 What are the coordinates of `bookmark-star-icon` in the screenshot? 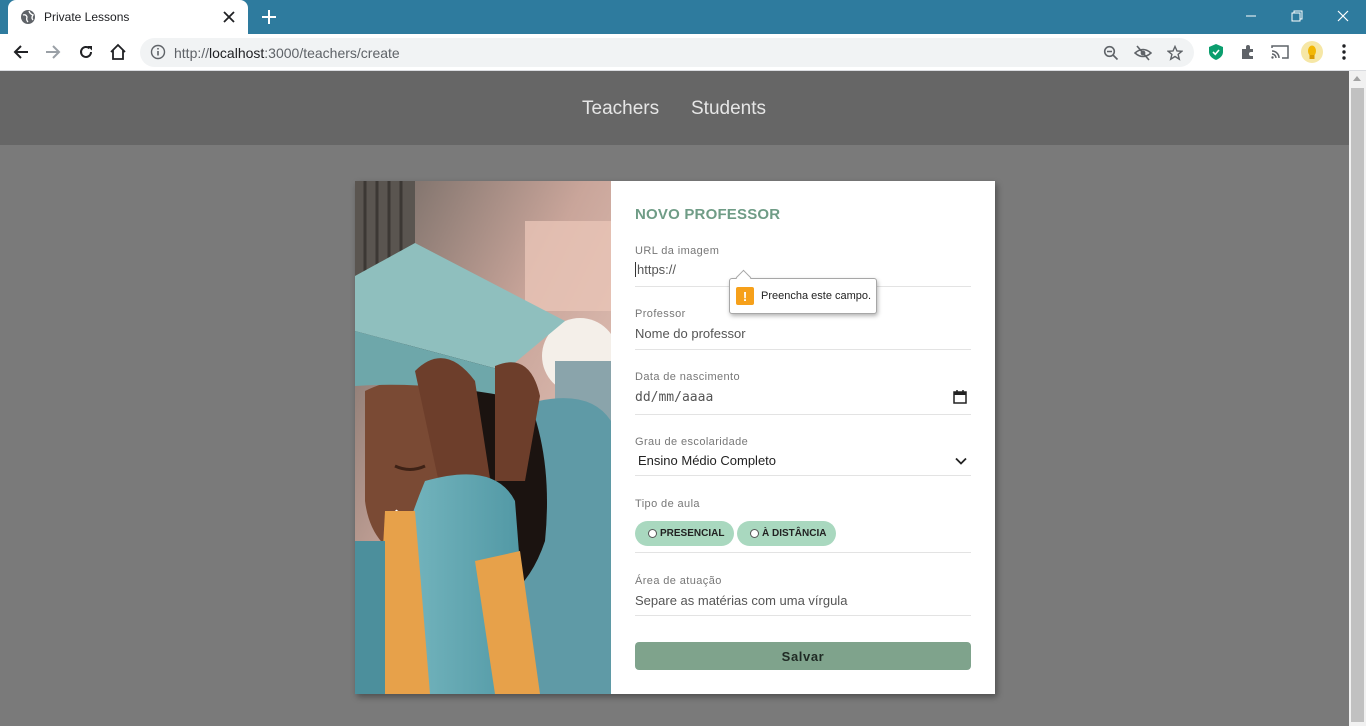 It's located at (1175, 53).